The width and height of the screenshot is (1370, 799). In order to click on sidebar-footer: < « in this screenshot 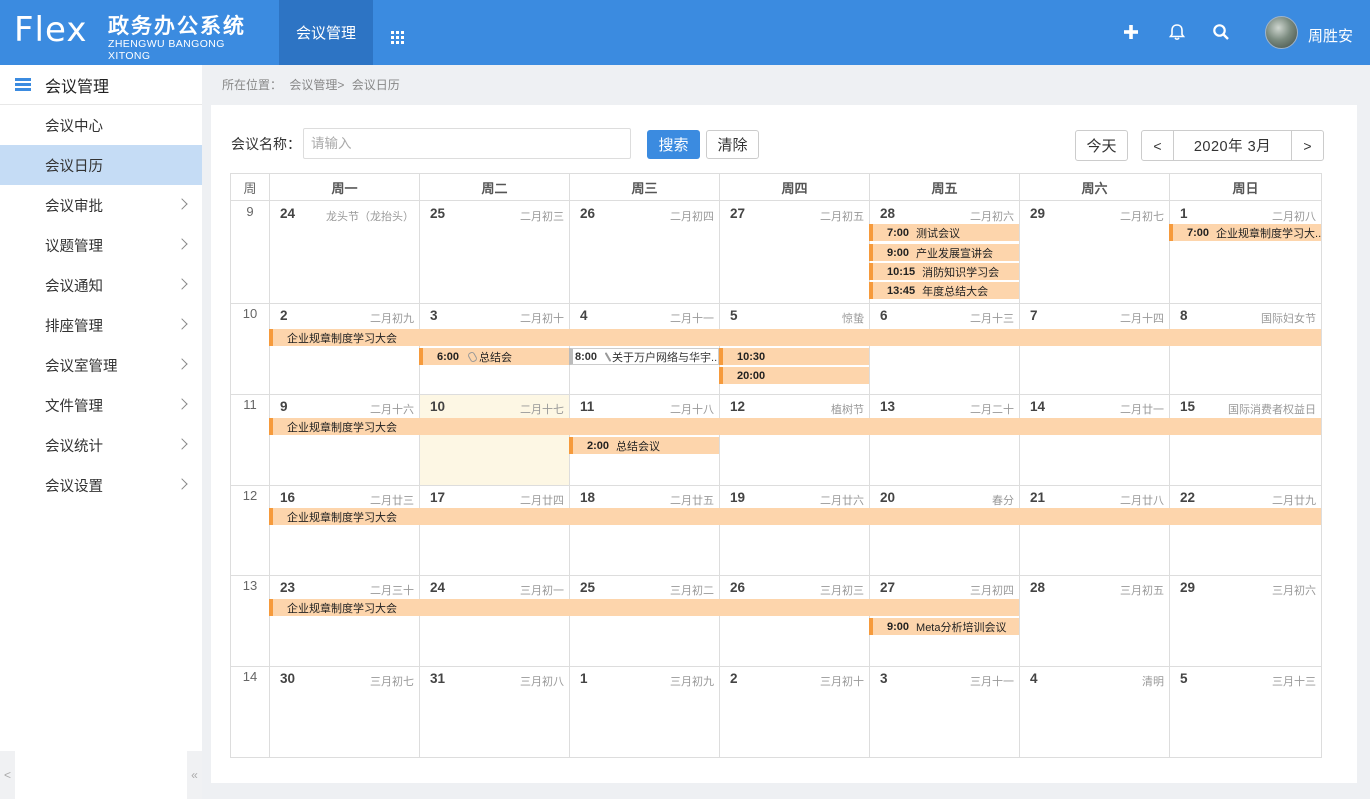, I will do `click(101, 775)`.